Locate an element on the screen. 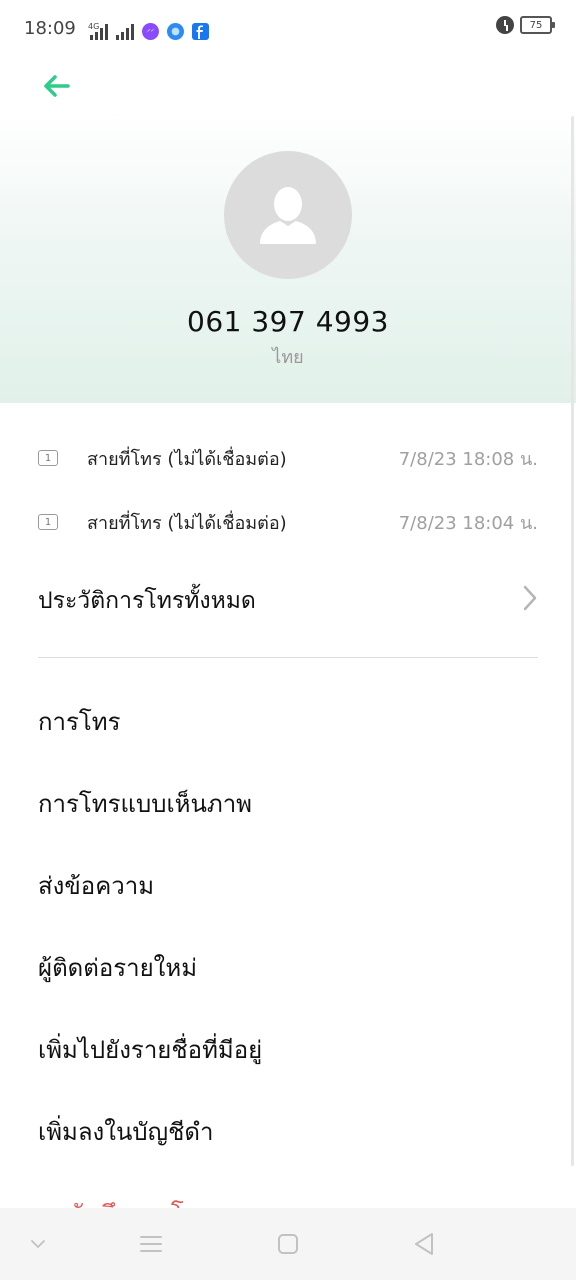  video-call-label: การโทรแบบเห็นภาพ is located at coordinates (145, 804).